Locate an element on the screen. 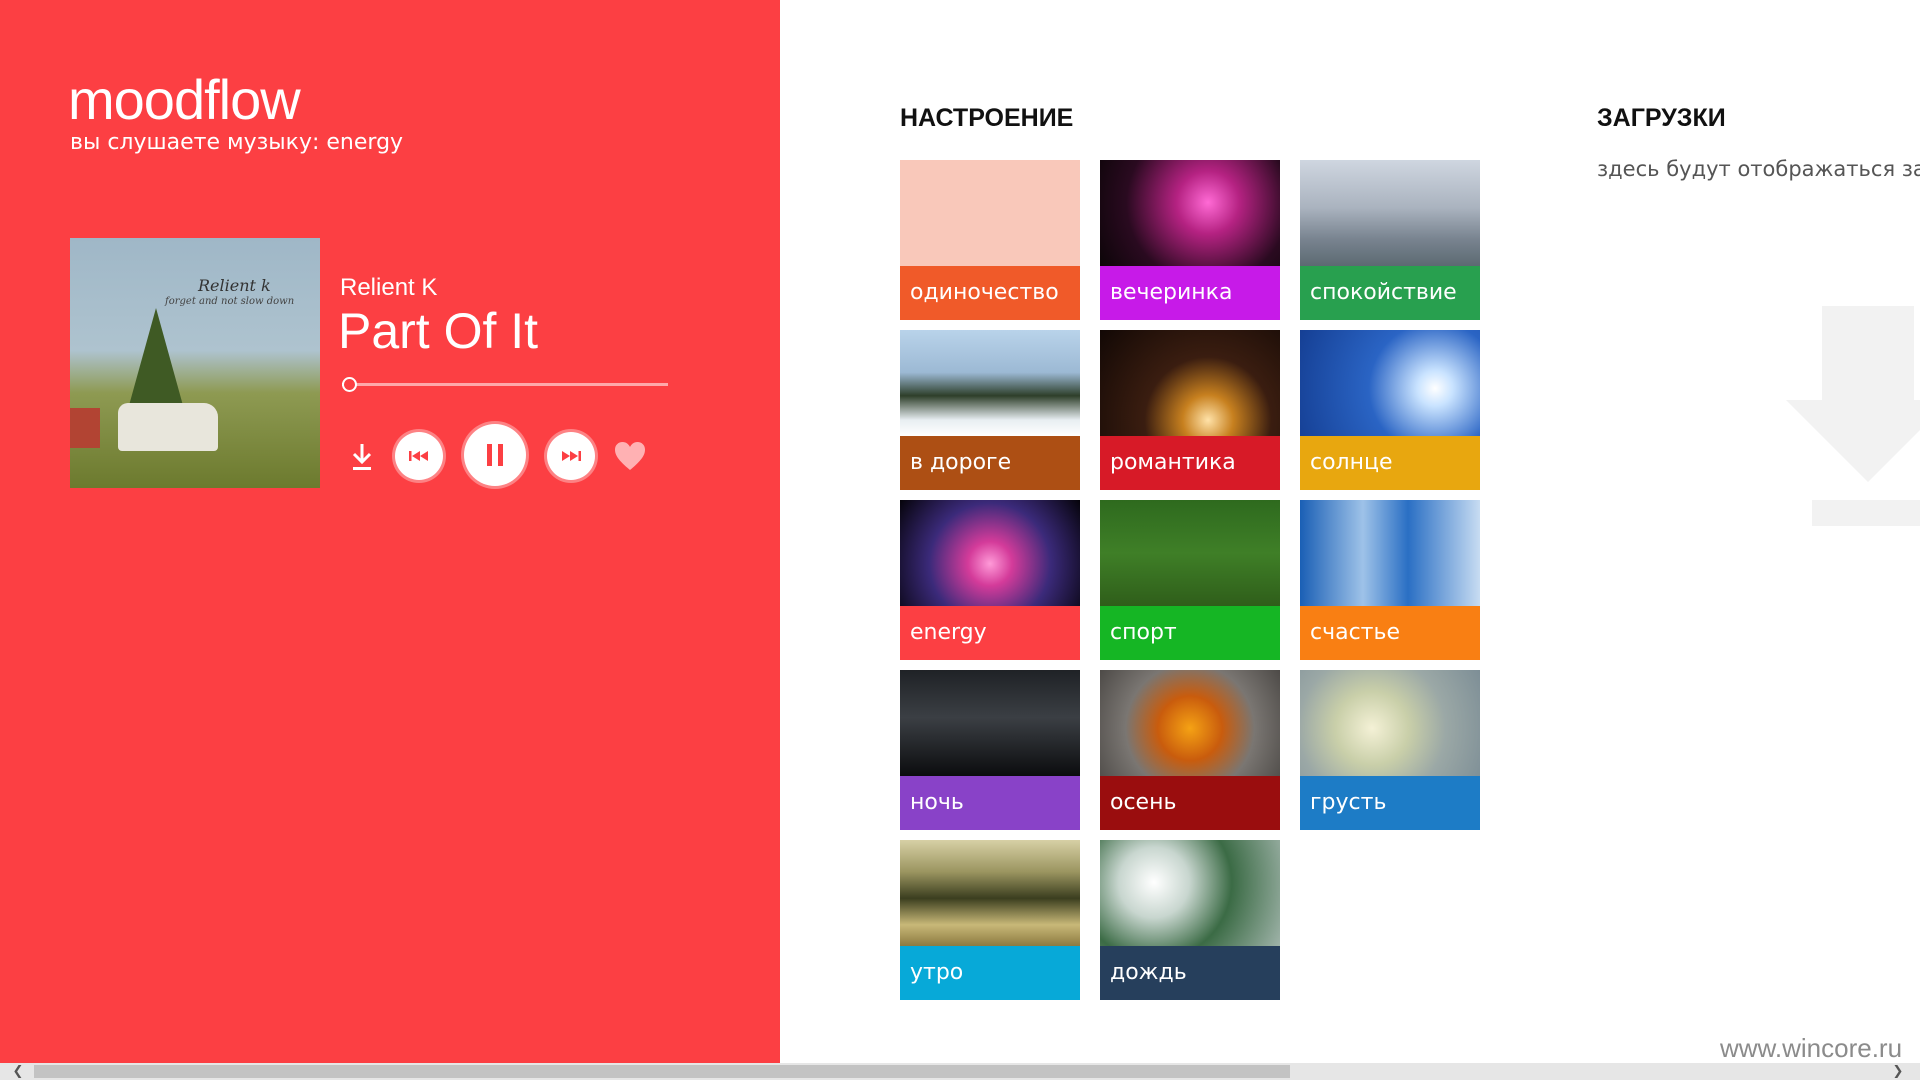  mood-tile: вечеринка is located at coordinates (1190, 240).